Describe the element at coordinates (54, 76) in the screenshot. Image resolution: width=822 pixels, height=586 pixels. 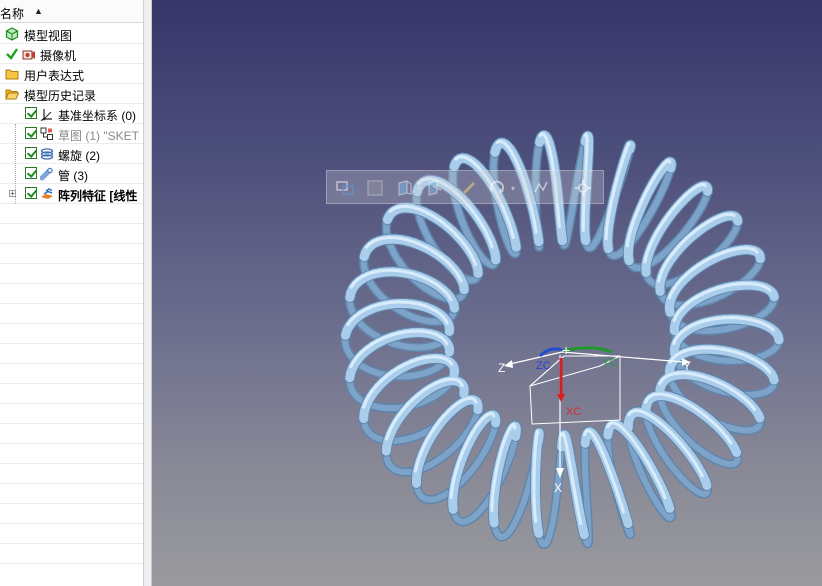
I see `tree-item-label: 用户表达式` at that location.